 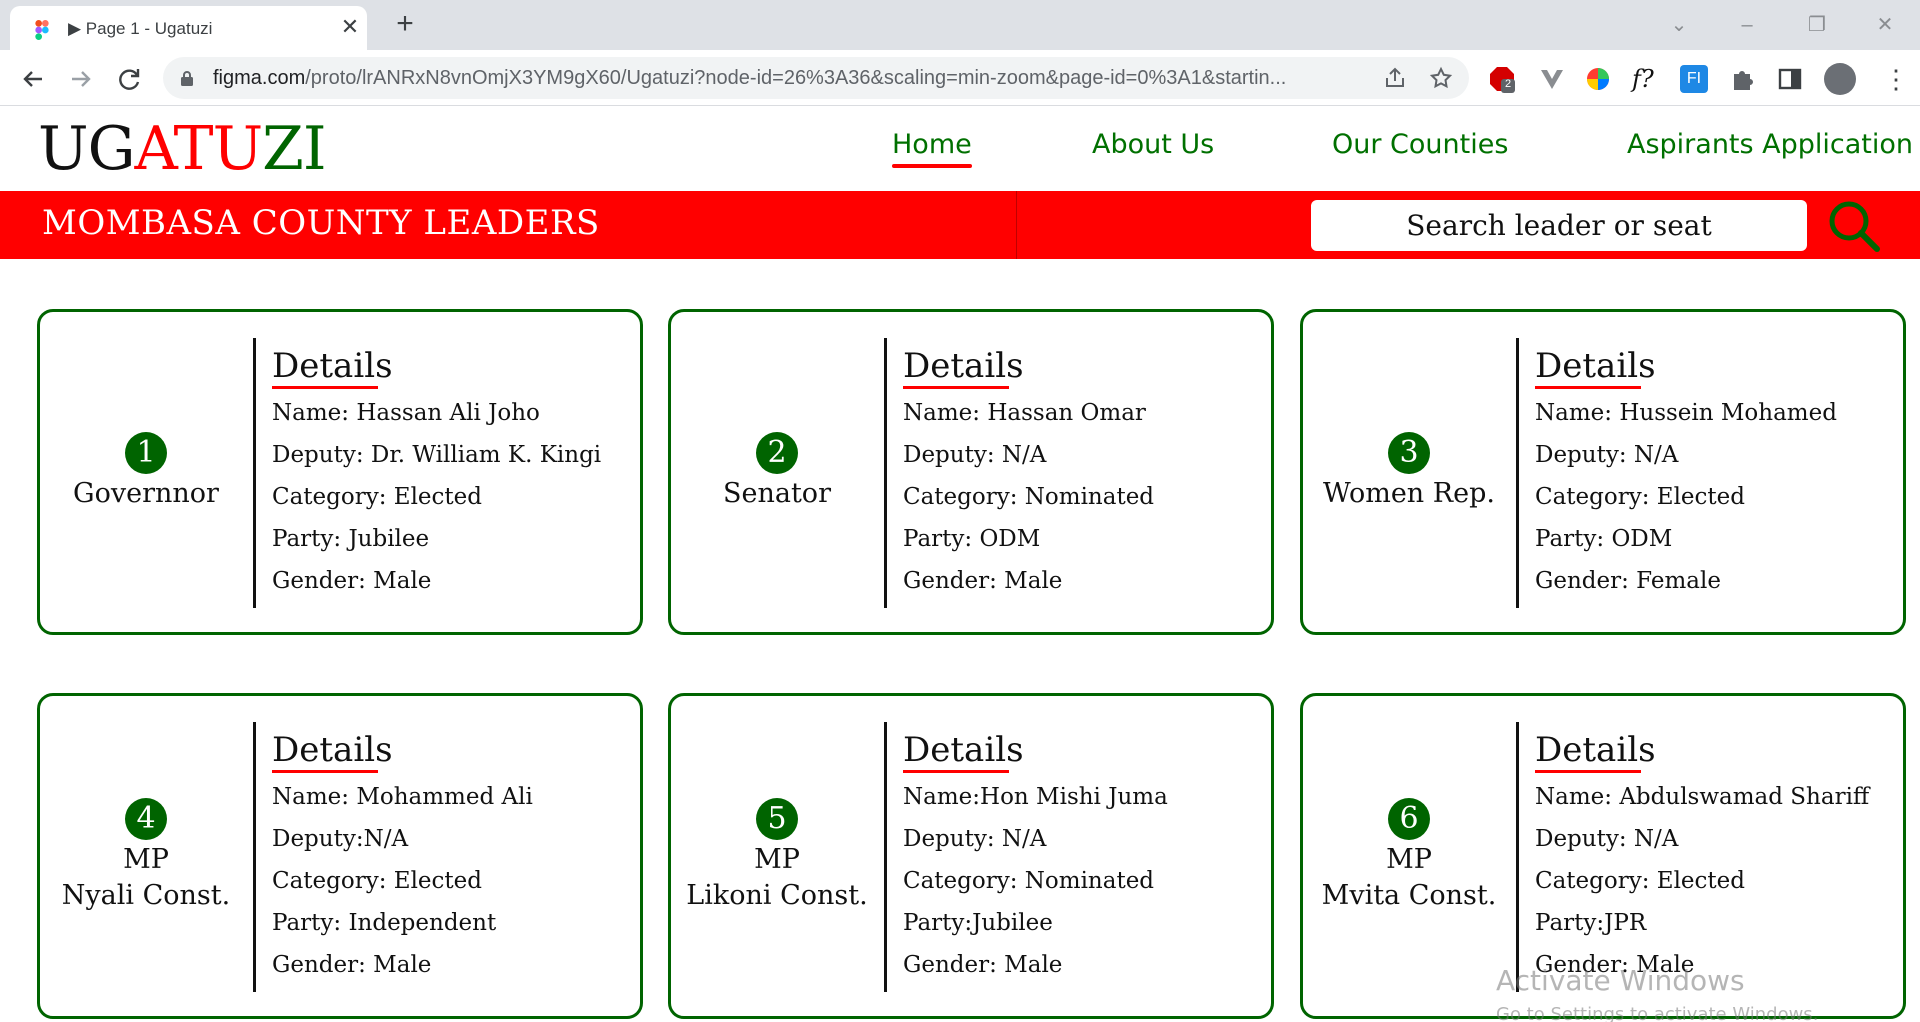 I want to click on seat-info: 6 MP Mvita Const., so click(x=1409, y=856).